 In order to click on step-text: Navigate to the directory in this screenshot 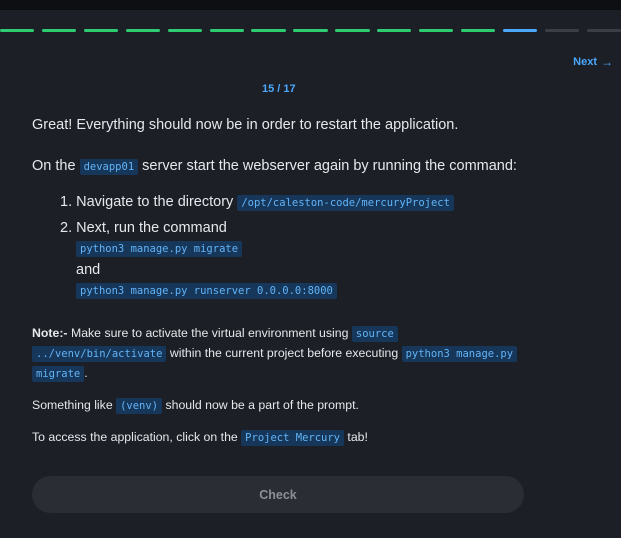, I will do `click(155, 202)`.